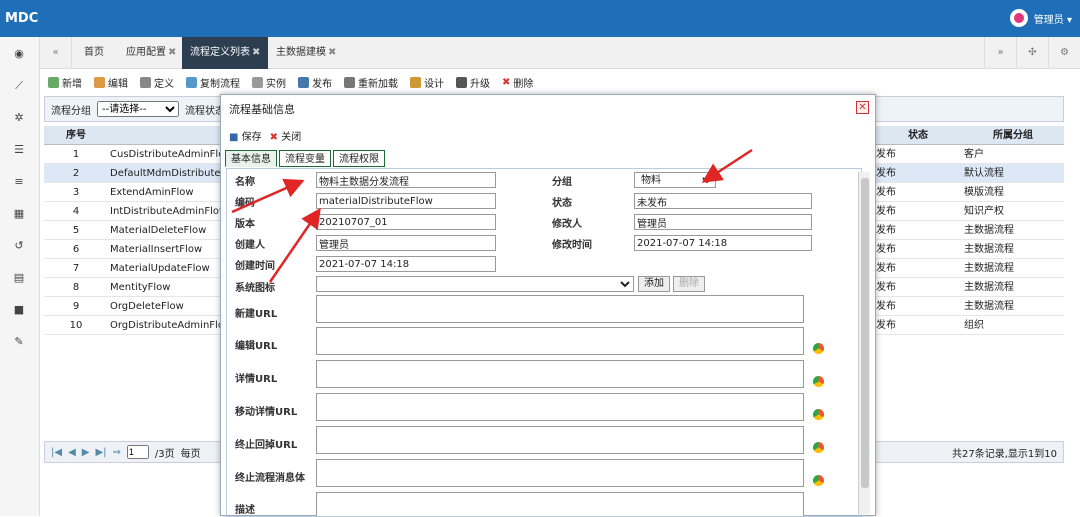  Describe the element at coordinates (675, 180) in the screenshot. I see `group-select: 物料` at that location.